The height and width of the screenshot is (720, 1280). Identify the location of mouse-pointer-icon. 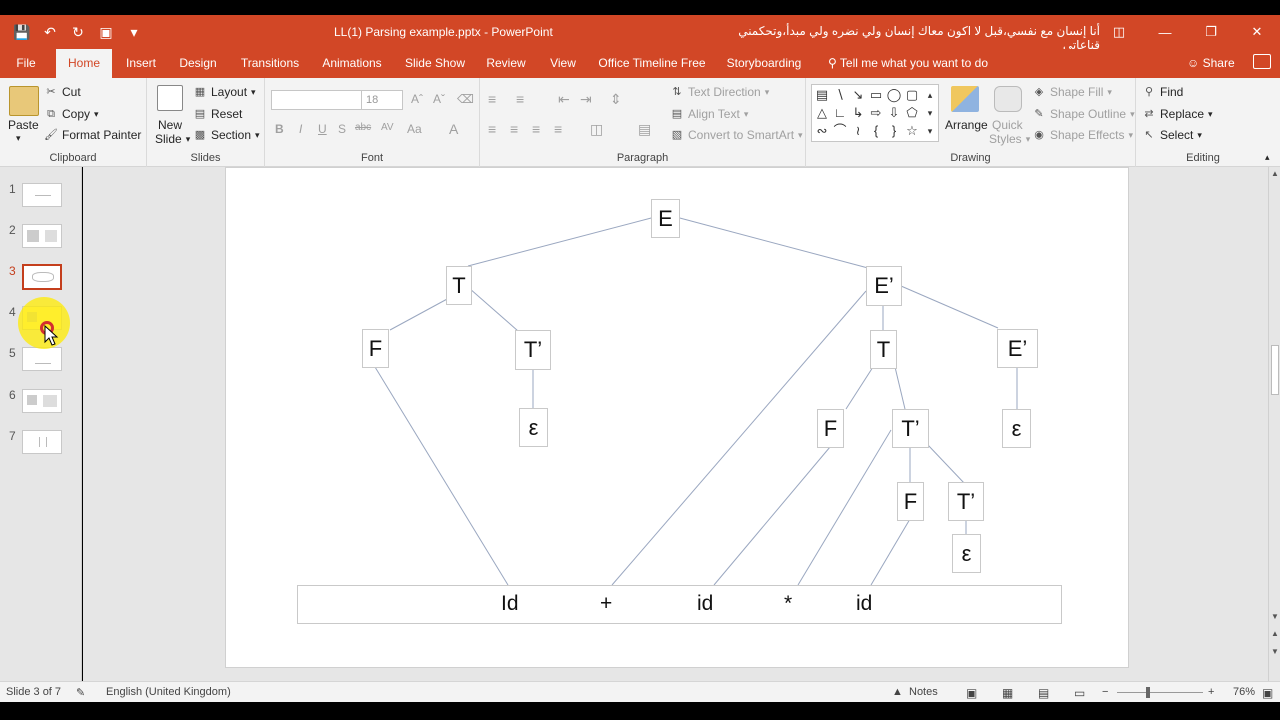
(51, 335).